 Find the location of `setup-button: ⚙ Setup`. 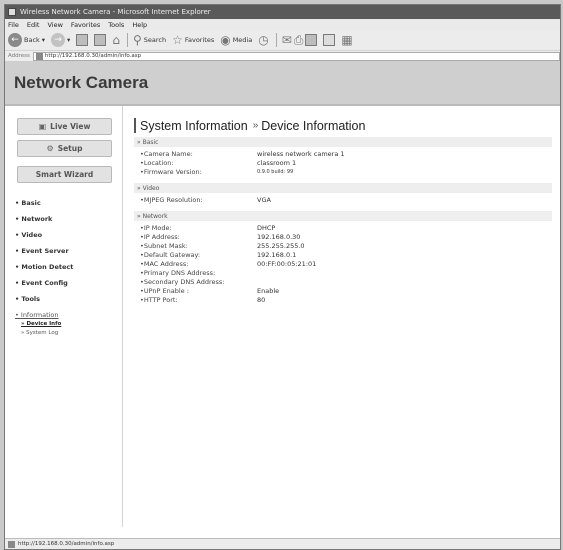

setup-button: ⚙ Setup is located at coordinates (64, 148).